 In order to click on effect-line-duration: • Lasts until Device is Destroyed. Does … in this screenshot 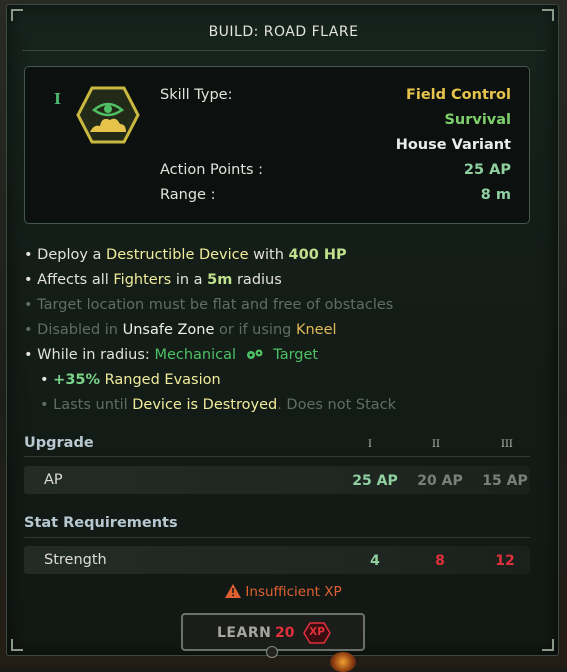, I will do `click(218, 405)`.